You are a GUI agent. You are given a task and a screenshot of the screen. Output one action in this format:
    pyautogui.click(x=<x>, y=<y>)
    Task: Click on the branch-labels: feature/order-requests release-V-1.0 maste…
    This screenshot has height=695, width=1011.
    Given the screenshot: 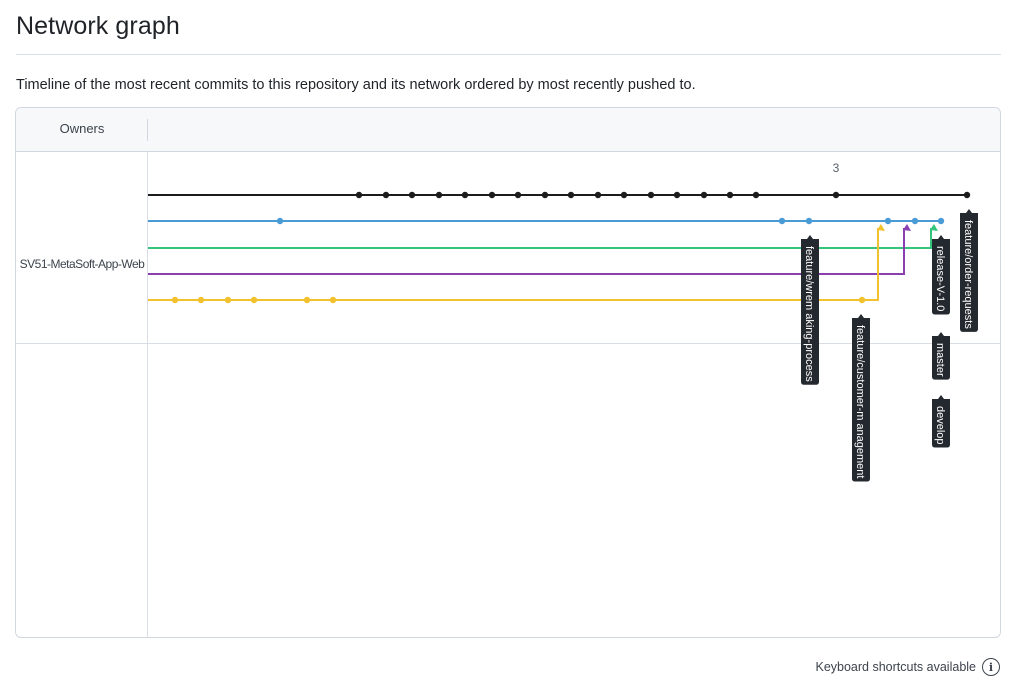 What is the action you would take?
    pyautogui.click(x=889, y=345)
    